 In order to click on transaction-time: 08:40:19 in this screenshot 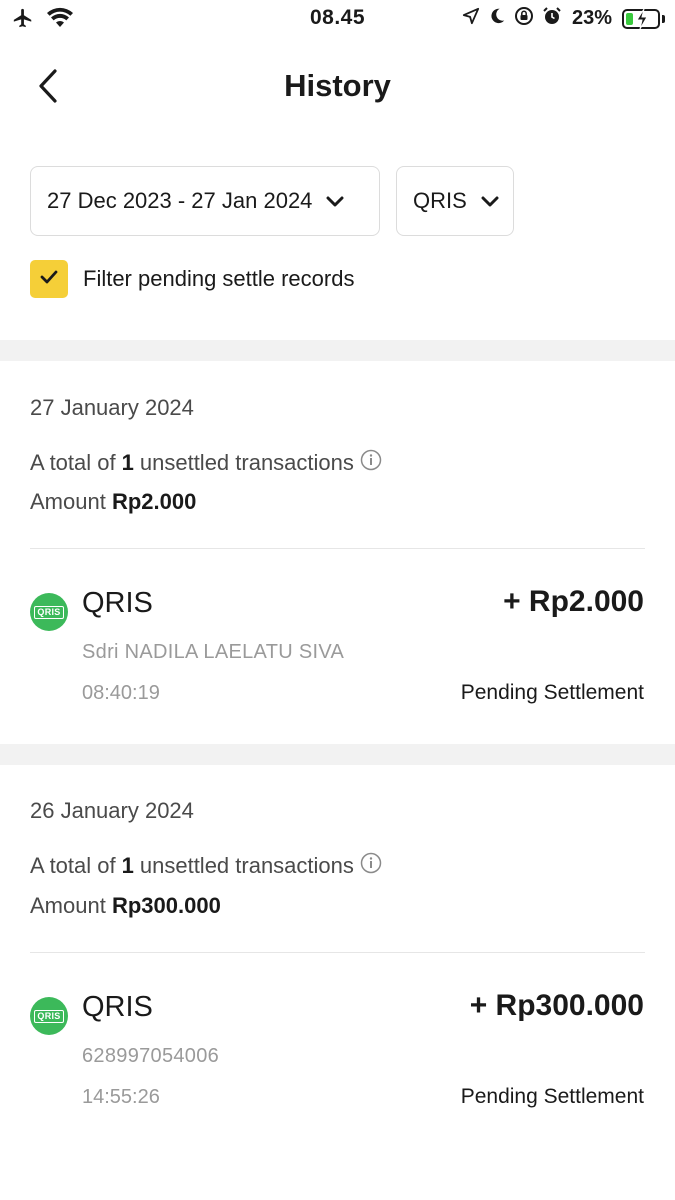, I will do `click(121, 693)`.